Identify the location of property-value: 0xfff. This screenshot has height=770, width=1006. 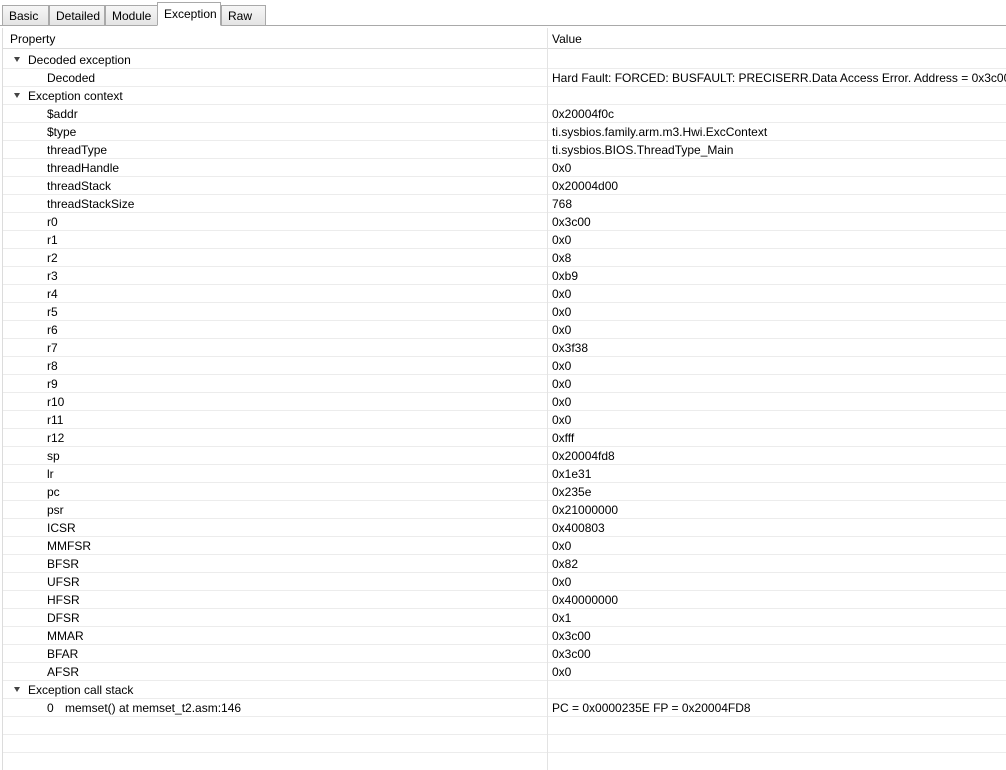
(563, 438).